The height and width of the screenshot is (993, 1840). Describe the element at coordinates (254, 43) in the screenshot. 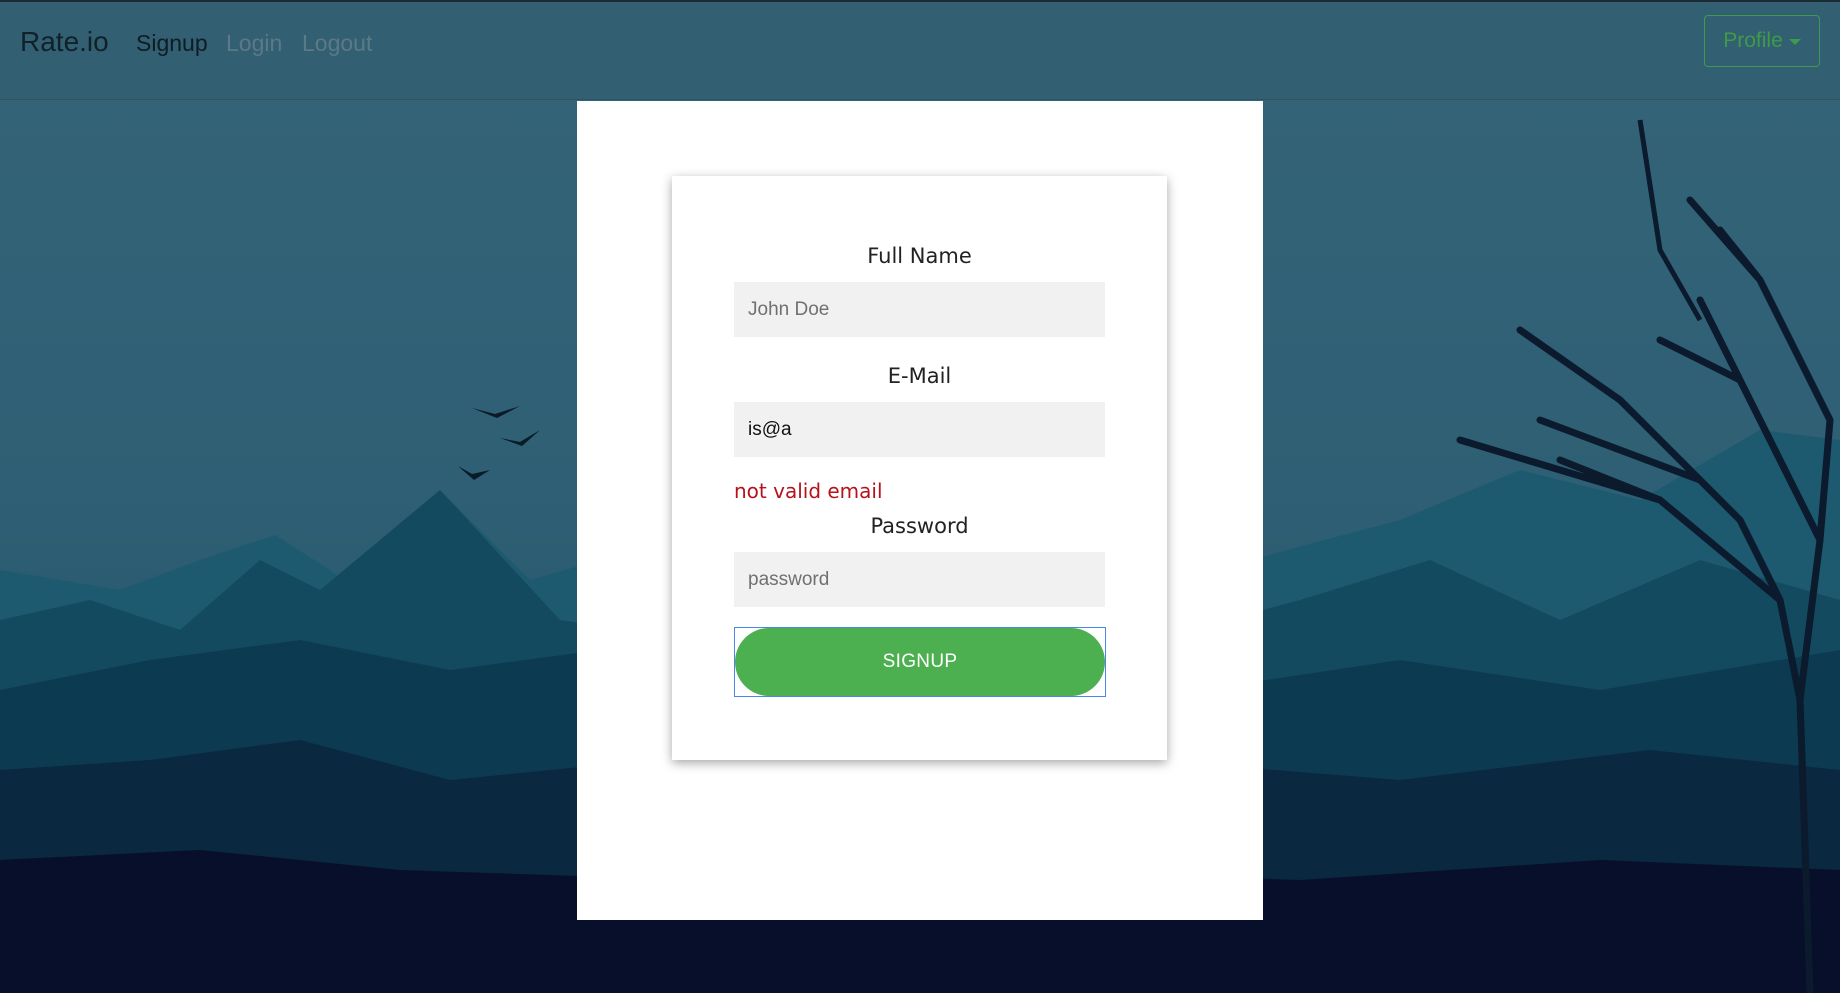

I see `nav-link-login: Login` at that location.